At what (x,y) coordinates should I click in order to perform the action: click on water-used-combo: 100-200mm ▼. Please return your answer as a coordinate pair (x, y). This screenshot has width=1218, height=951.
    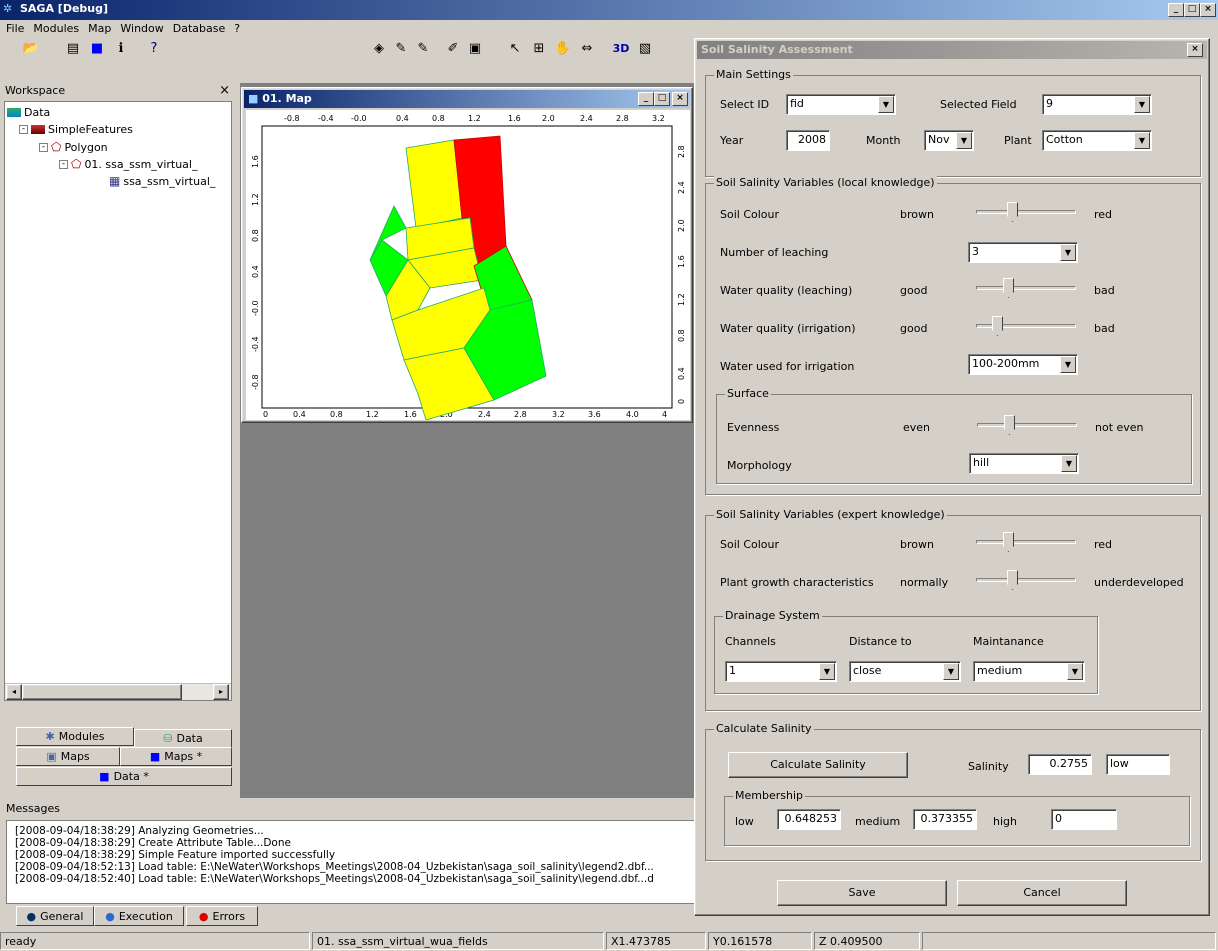
    Looking at the image, I should click on (1023, 364).